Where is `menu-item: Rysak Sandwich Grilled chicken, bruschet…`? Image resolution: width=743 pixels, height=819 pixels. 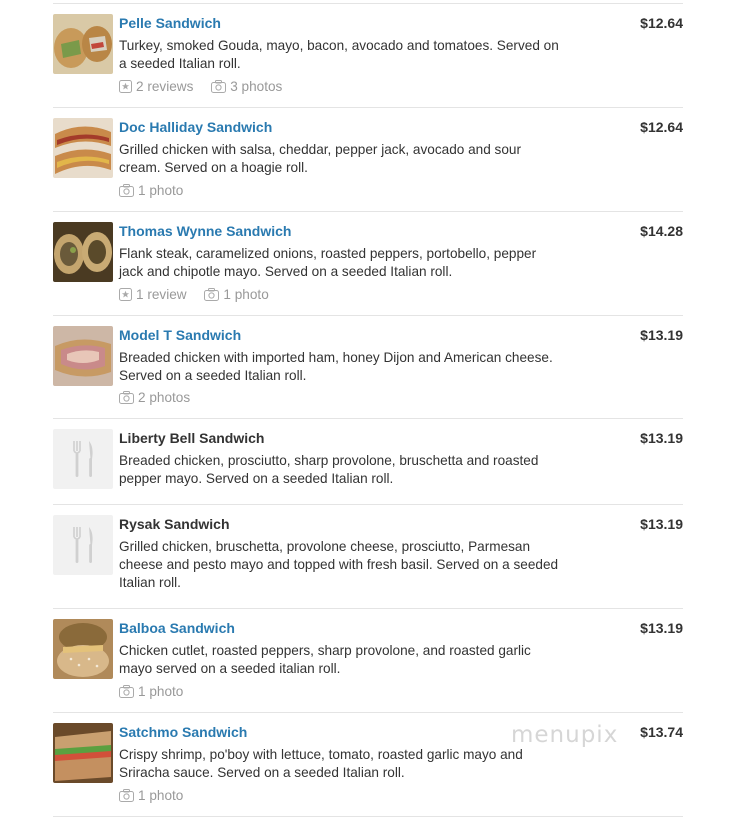
menu-item: Rysak Sandwich Grilled chicken, bruschet… is located at coordinates (368, 557).